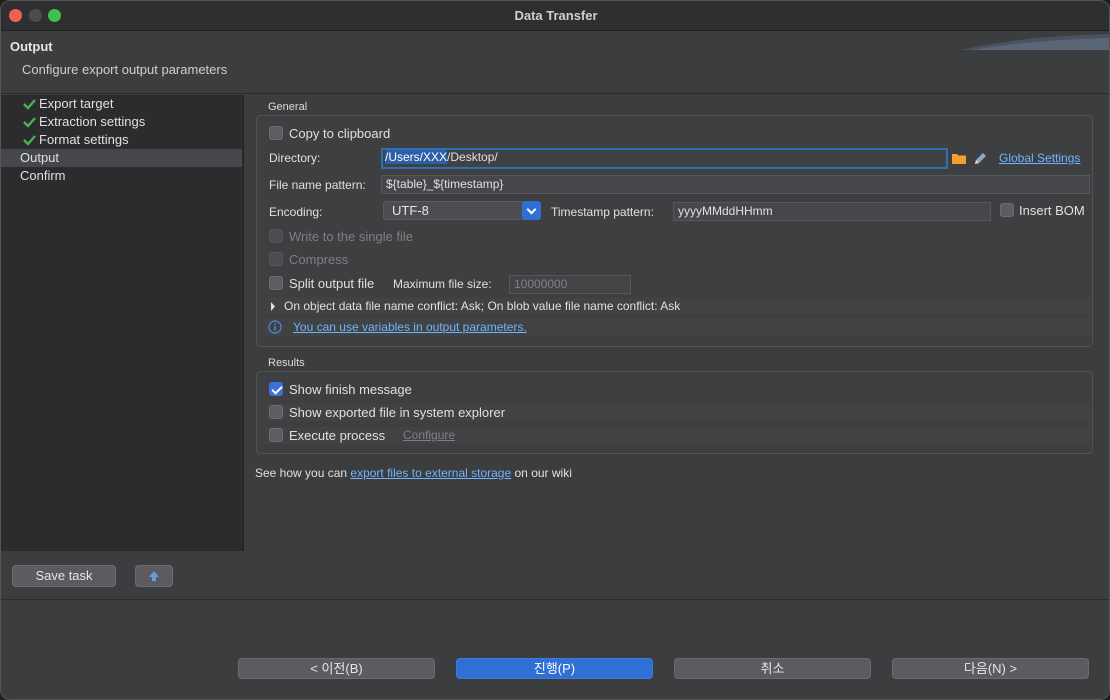  What do you see at coordinates (288, 107) in the screenshot?
I see `general-group-title: General` at bounding box center [288, 107].